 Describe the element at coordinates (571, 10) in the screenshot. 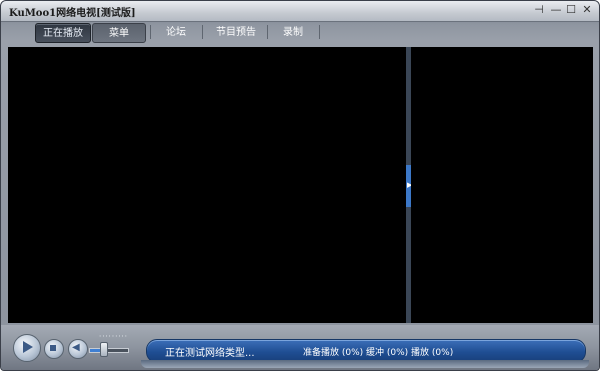

I see `maximize-button: ☐` at that location.